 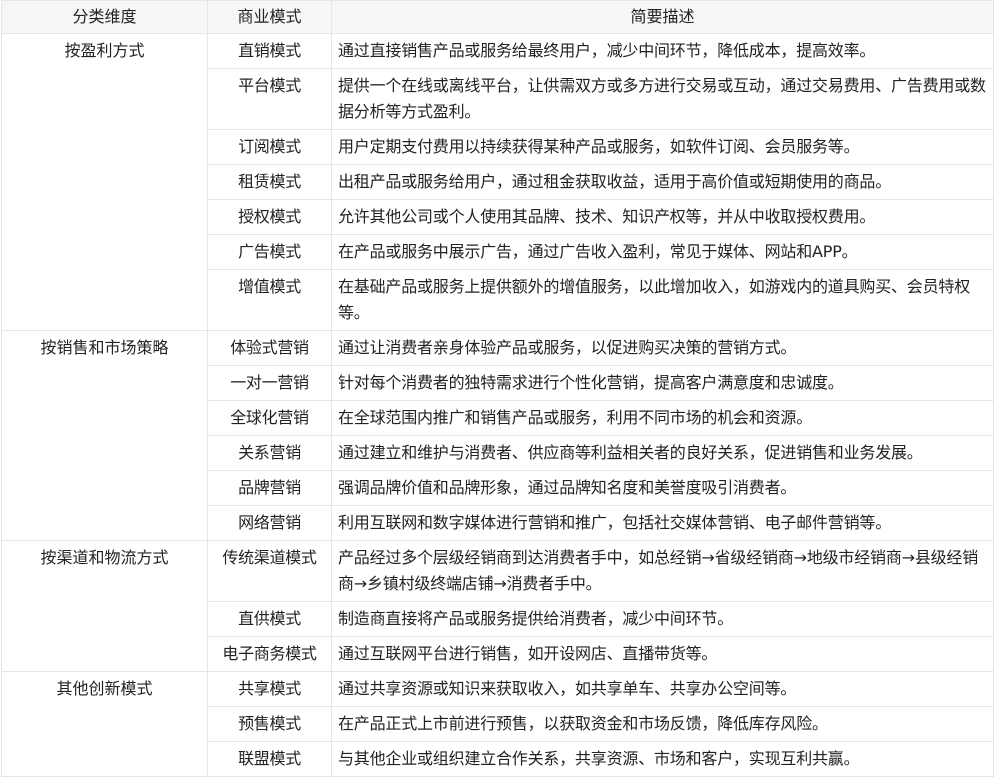 I want to click on mode-cell: 租赁模式, so click(x=269, y=182).